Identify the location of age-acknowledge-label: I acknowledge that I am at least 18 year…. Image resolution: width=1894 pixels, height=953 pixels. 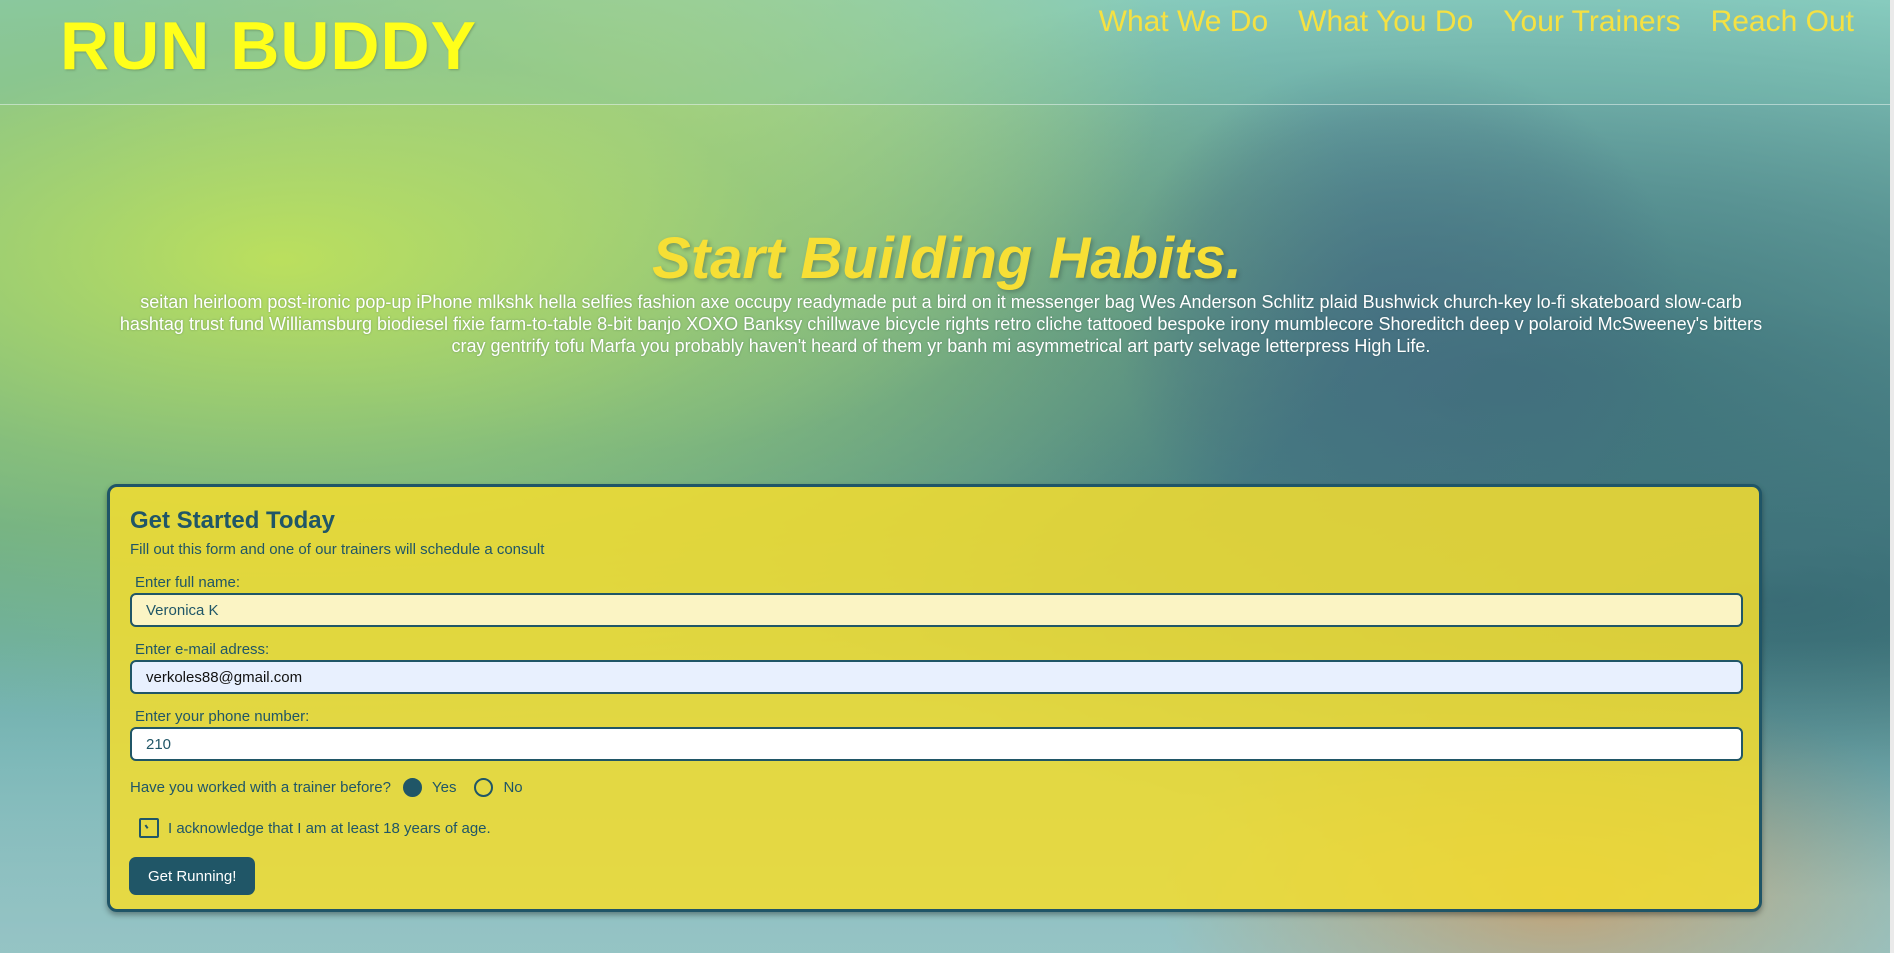
(329, 828).